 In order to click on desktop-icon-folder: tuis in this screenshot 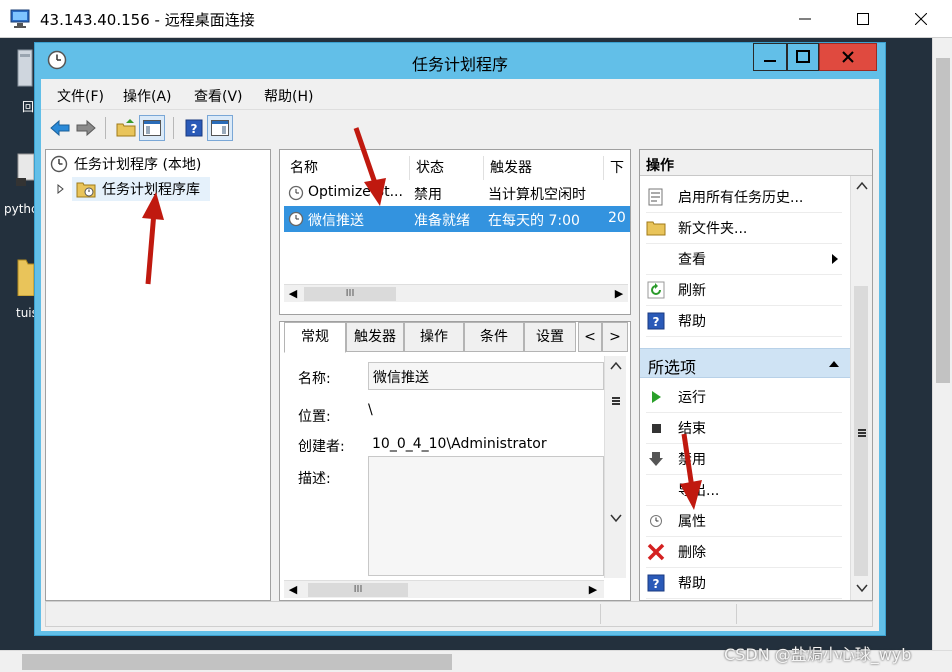, I will do `click(19, 286)`.